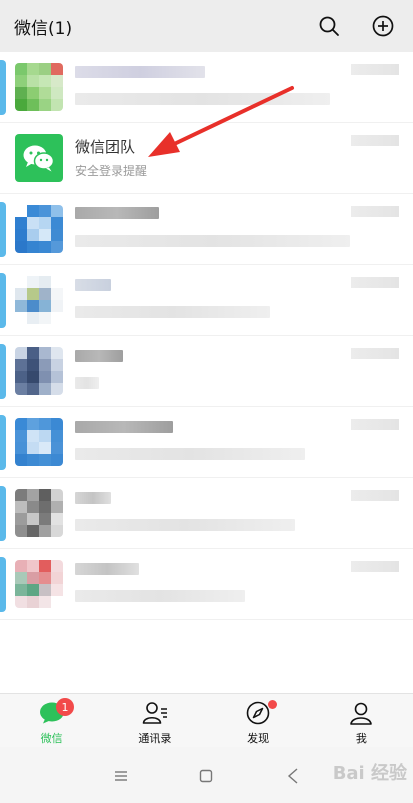  I want to click on wechat-logo-icon, so click(39, 158).